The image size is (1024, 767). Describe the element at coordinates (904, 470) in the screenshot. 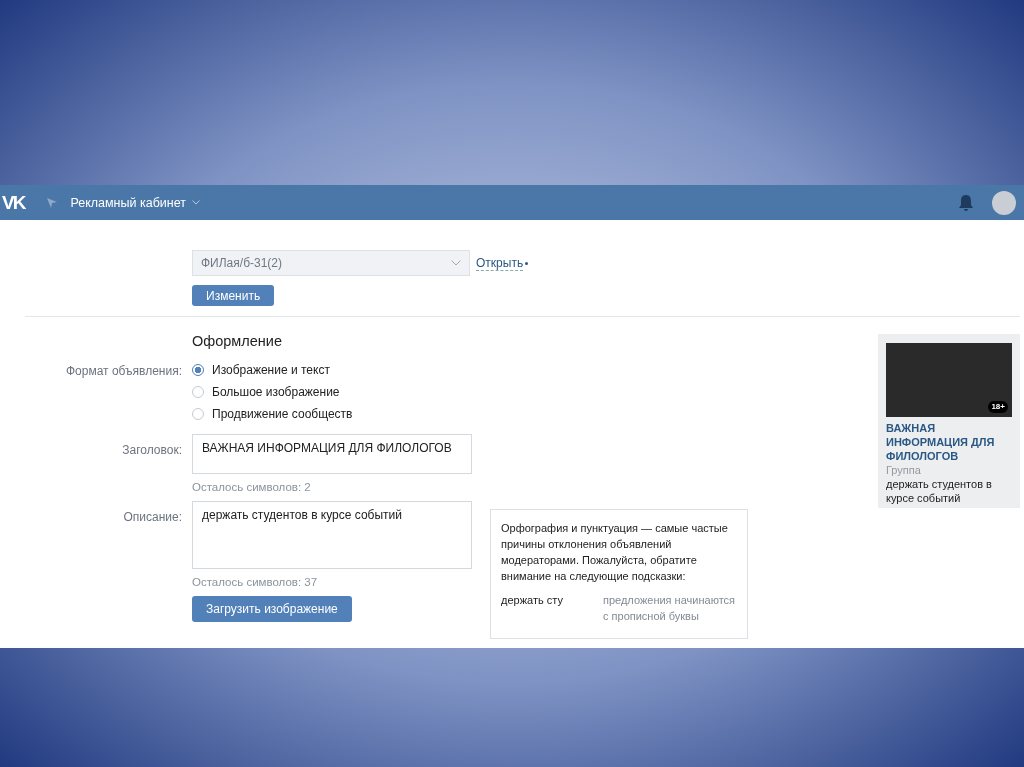

I see `ad-type: Группа` at that location.